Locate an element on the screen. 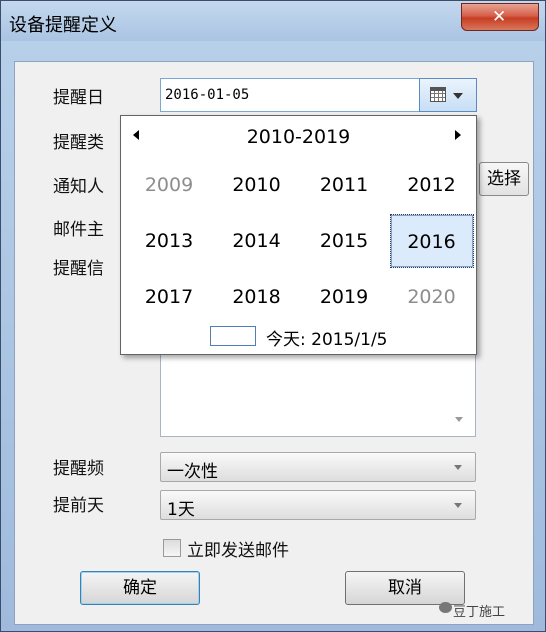 The height and width of the screenshot is (632, 546). scroll-down-icon is located at coordinates (459, 419).